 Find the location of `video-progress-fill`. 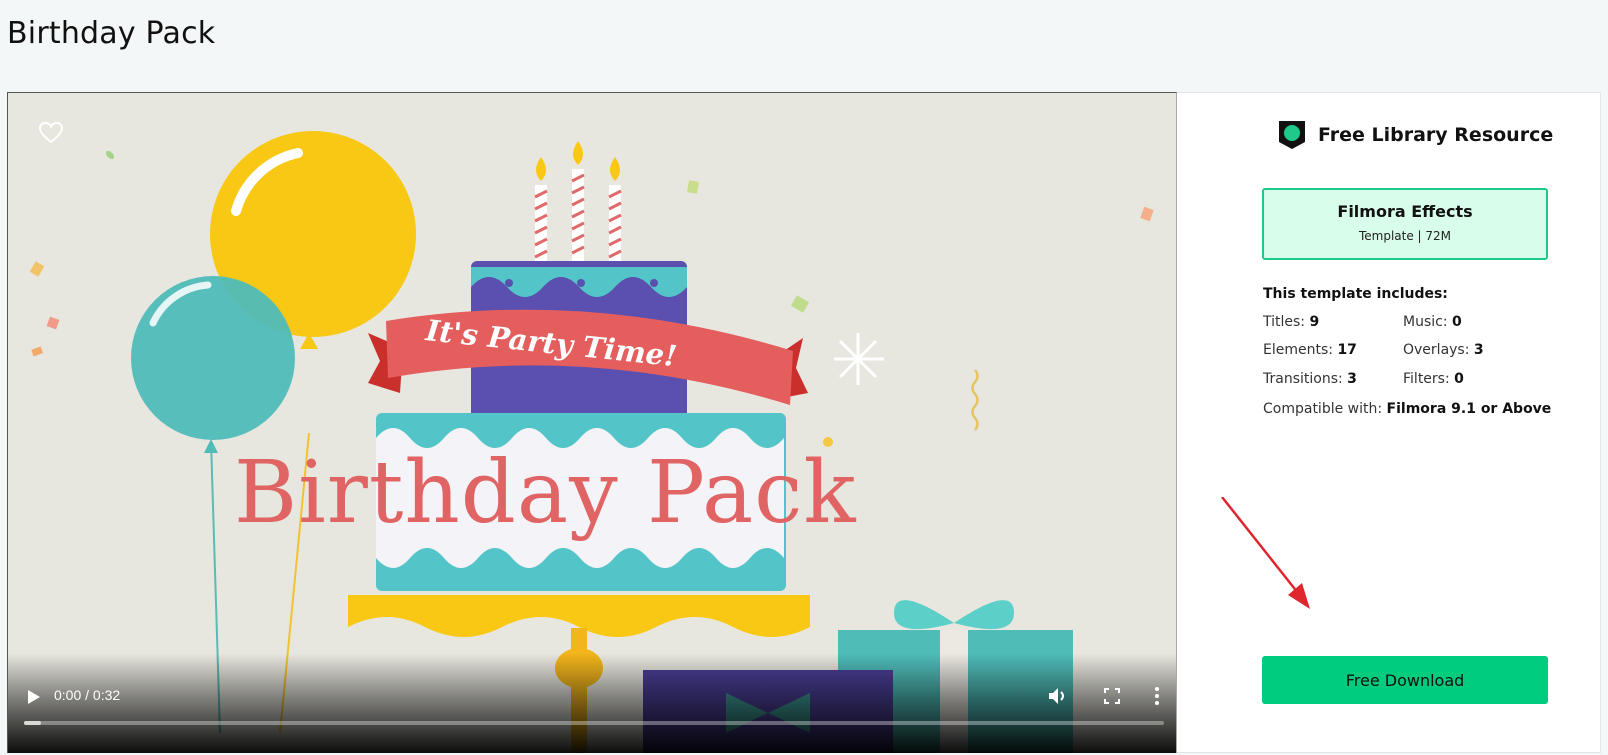

video-progress-fill is located at coordinates (33, 723).